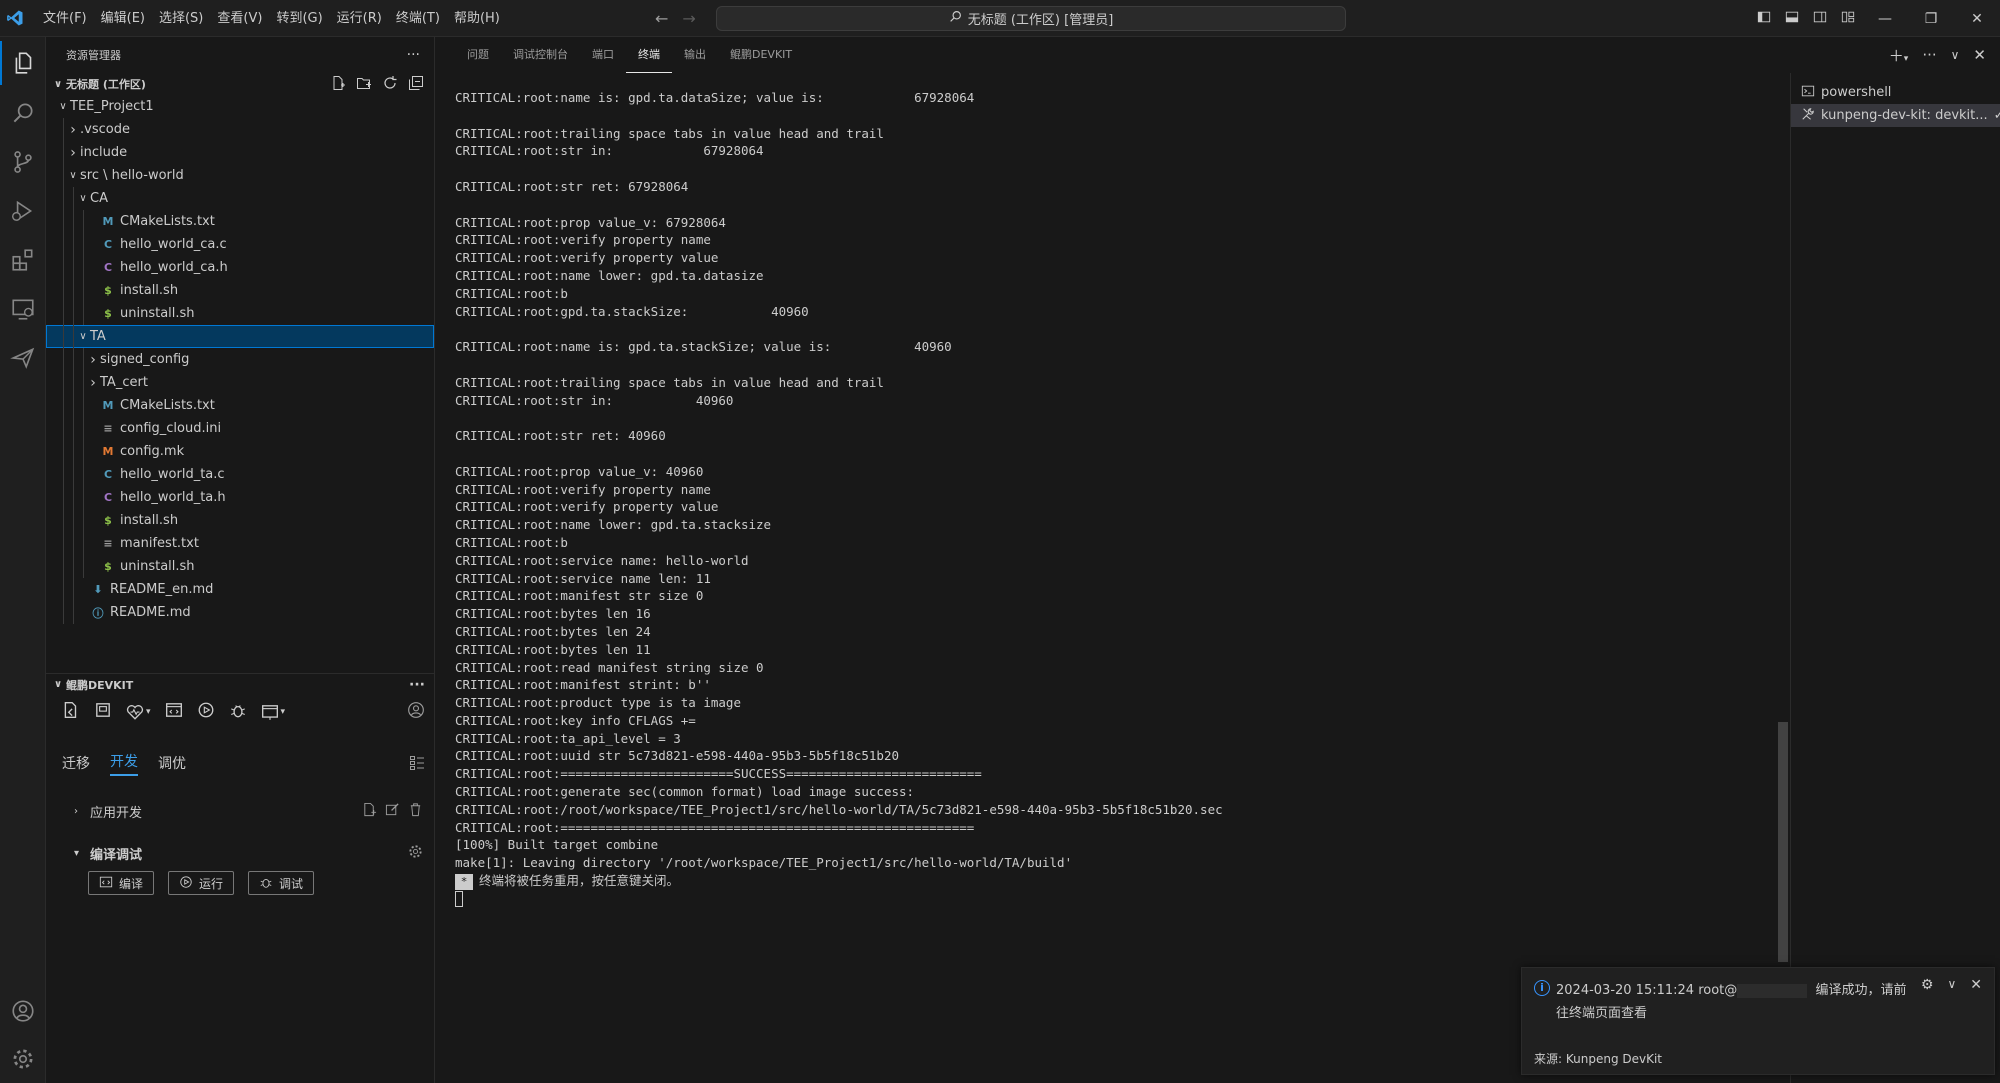  I want to click on explorer-icon, so click(23, 63).